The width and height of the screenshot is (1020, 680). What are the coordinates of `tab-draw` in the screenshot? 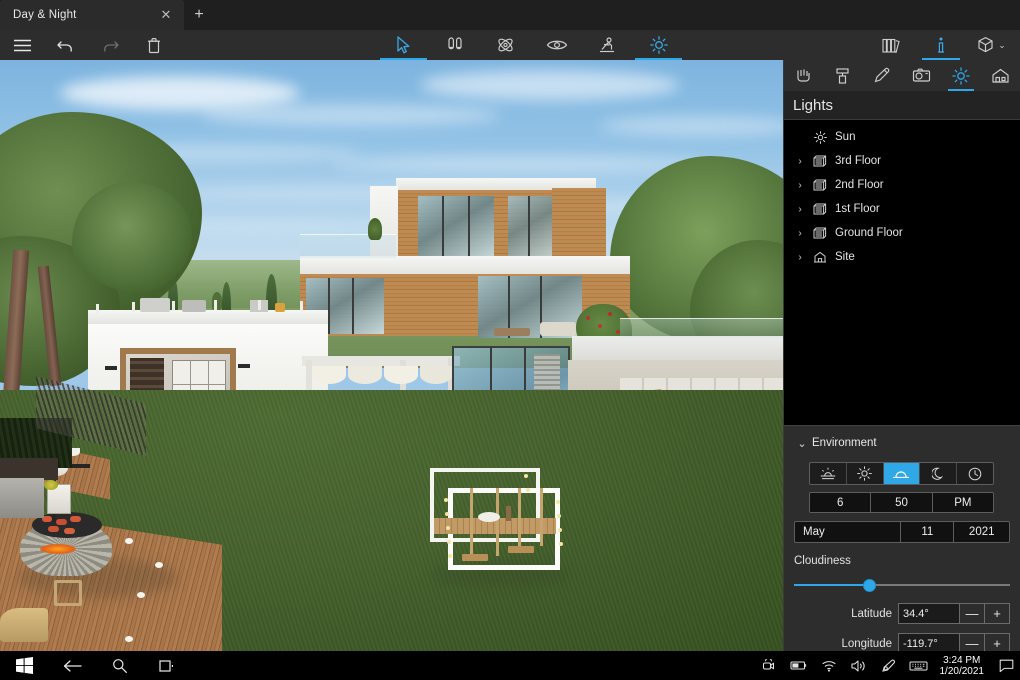 It's located at (882, 75).